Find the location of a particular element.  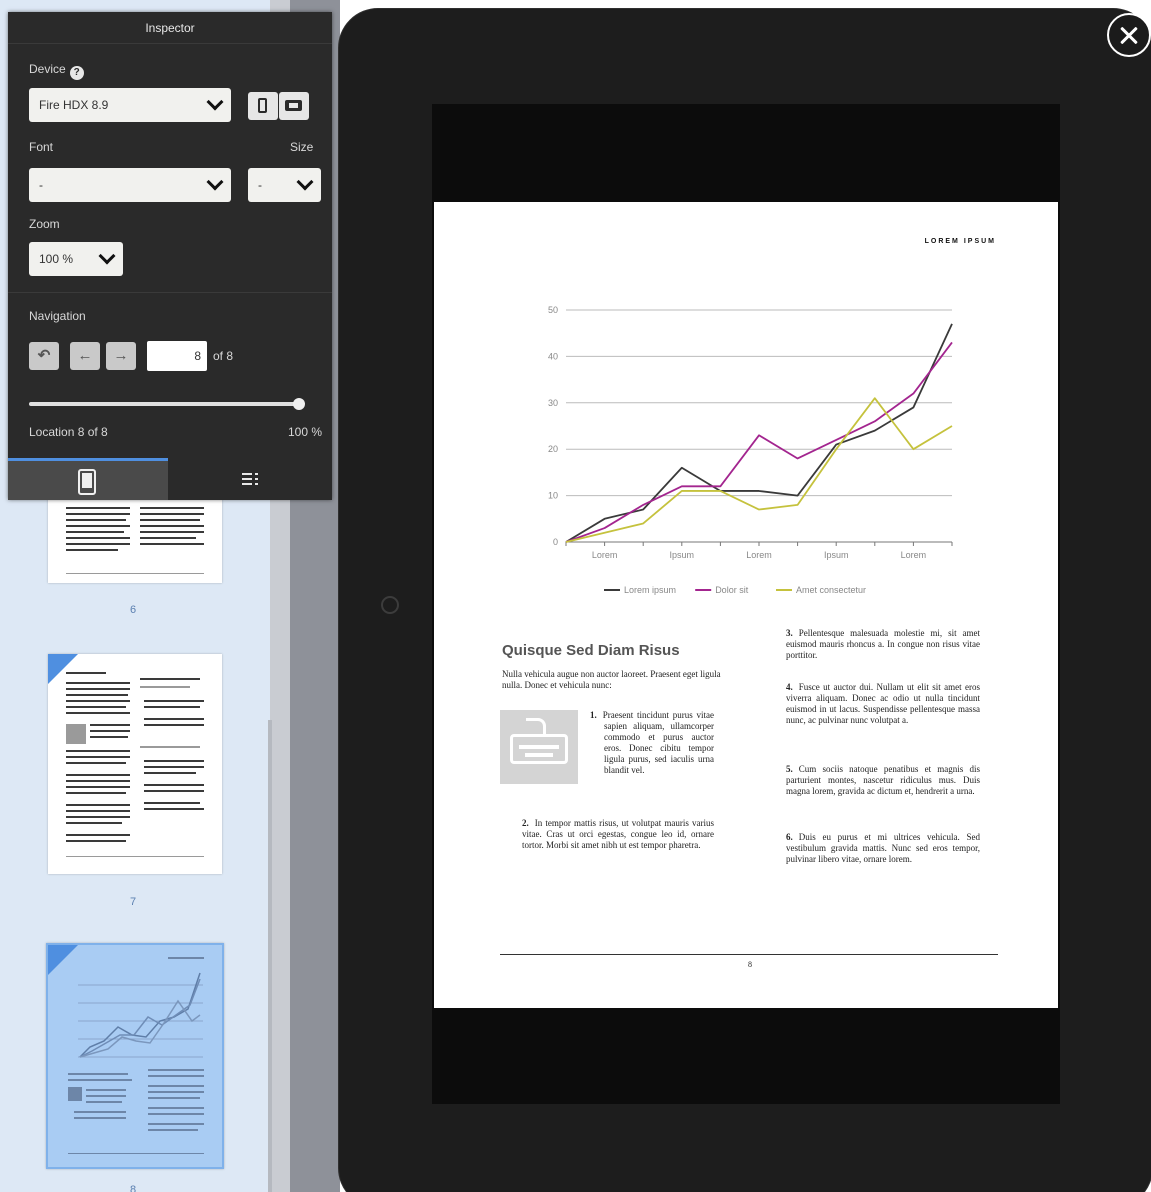

footer-rule is located at coordinates (749, 954).